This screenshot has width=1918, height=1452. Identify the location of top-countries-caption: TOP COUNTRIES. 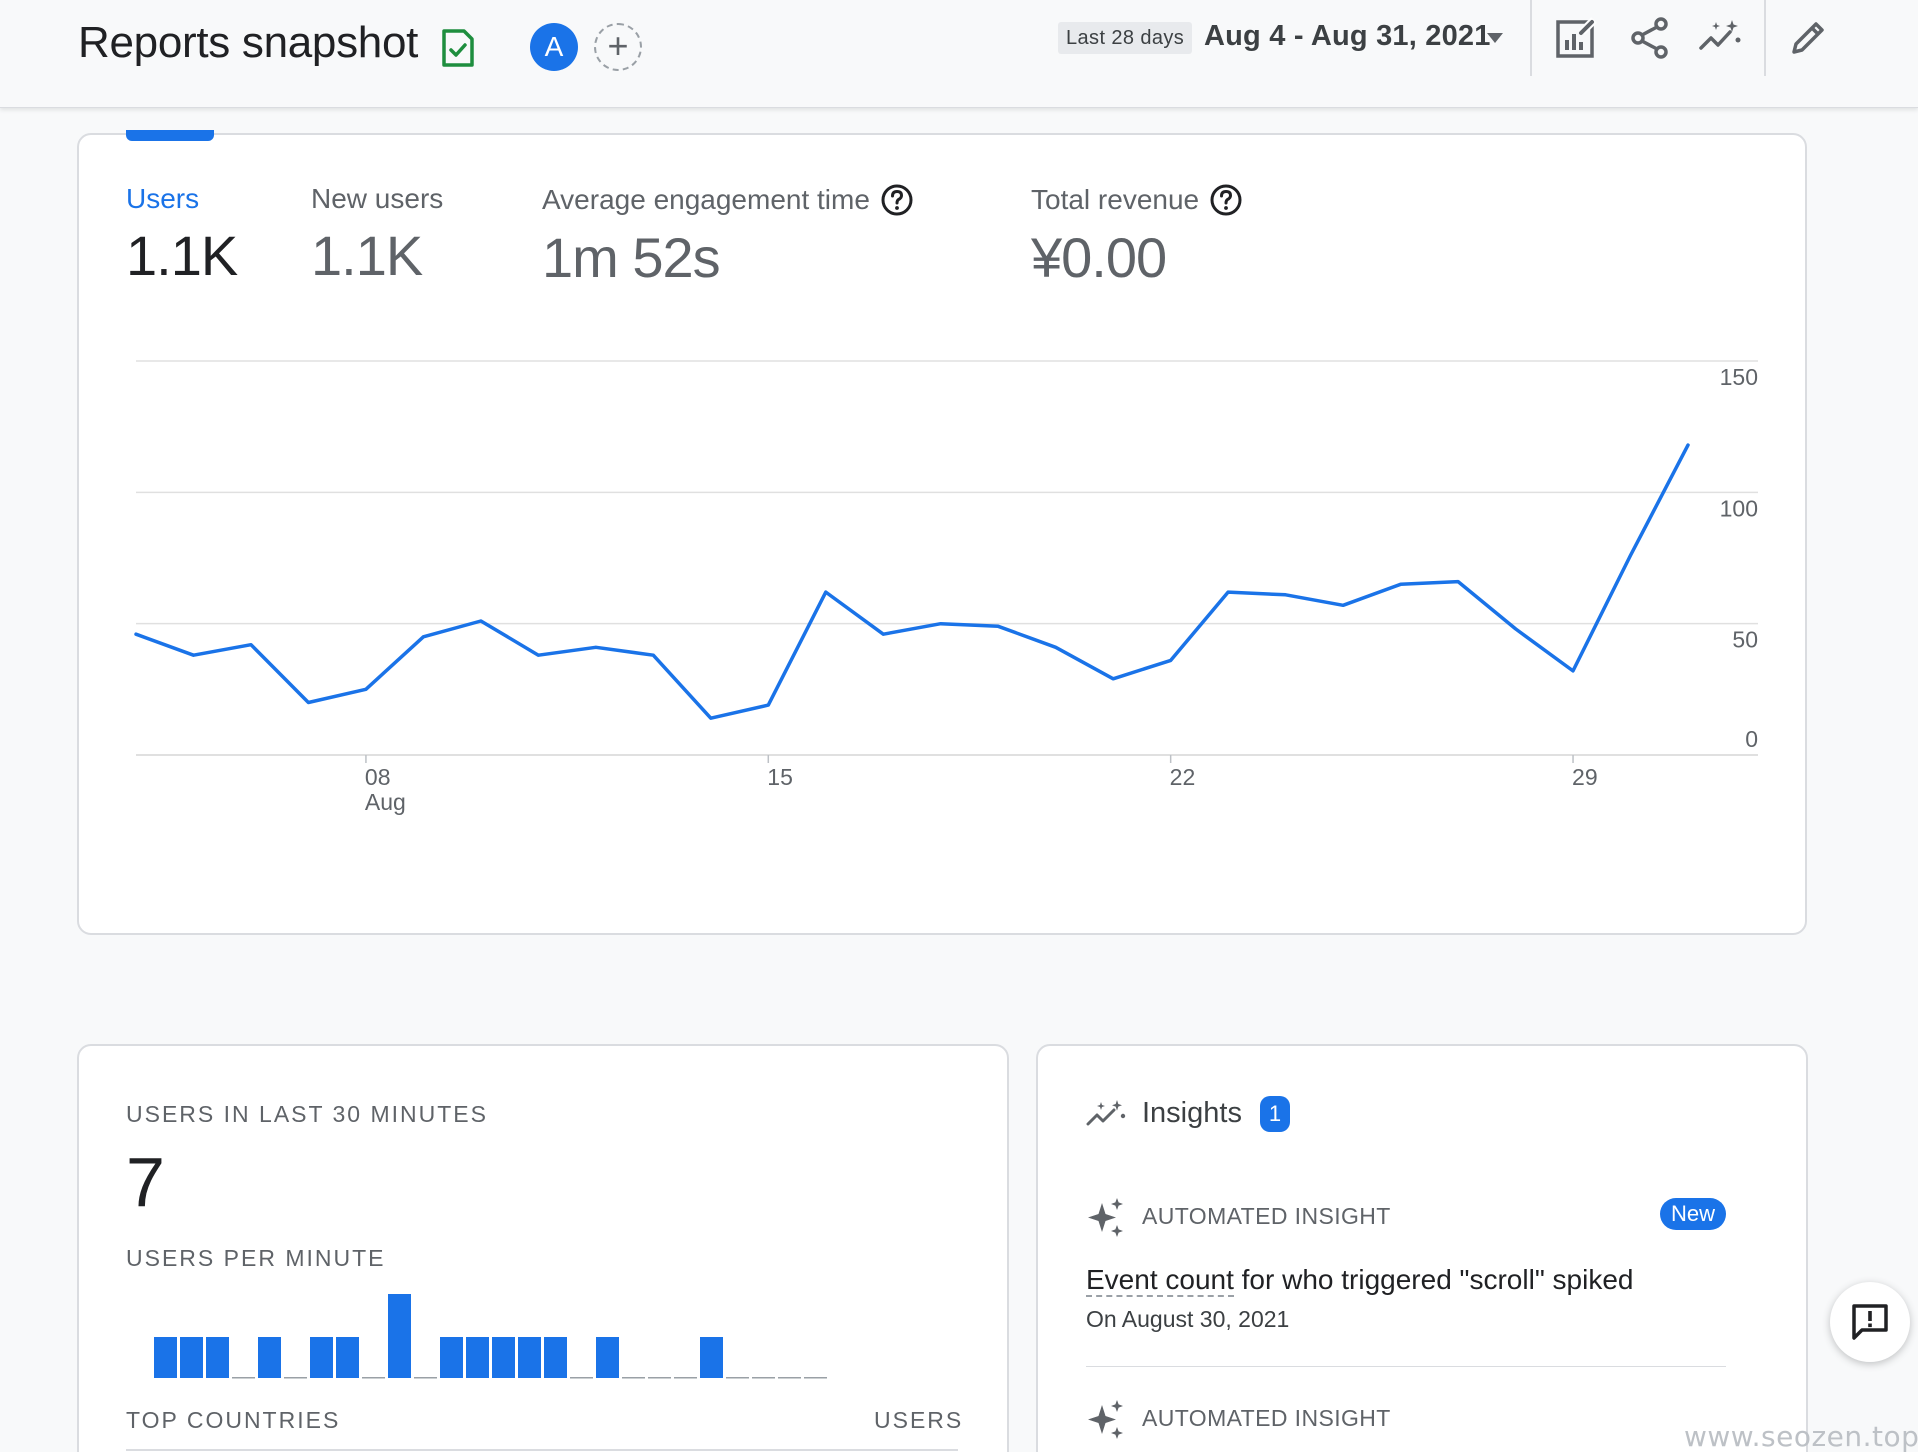
(233, 1420).